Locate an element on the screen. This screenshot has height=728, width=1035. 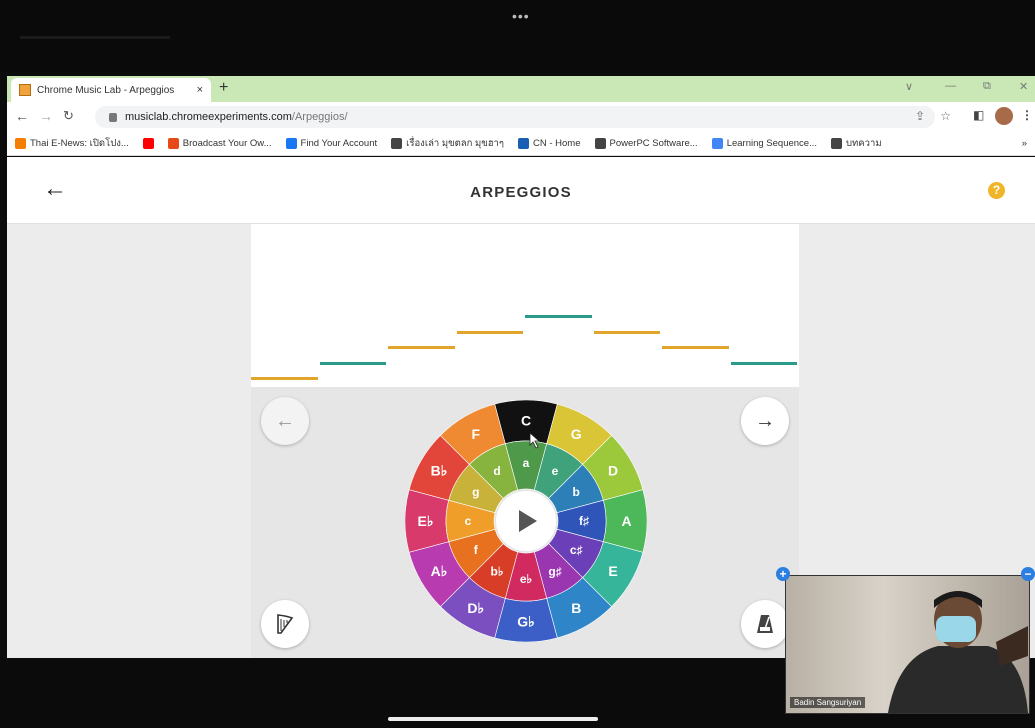
lock-icon is located at coordinates (113, 117).